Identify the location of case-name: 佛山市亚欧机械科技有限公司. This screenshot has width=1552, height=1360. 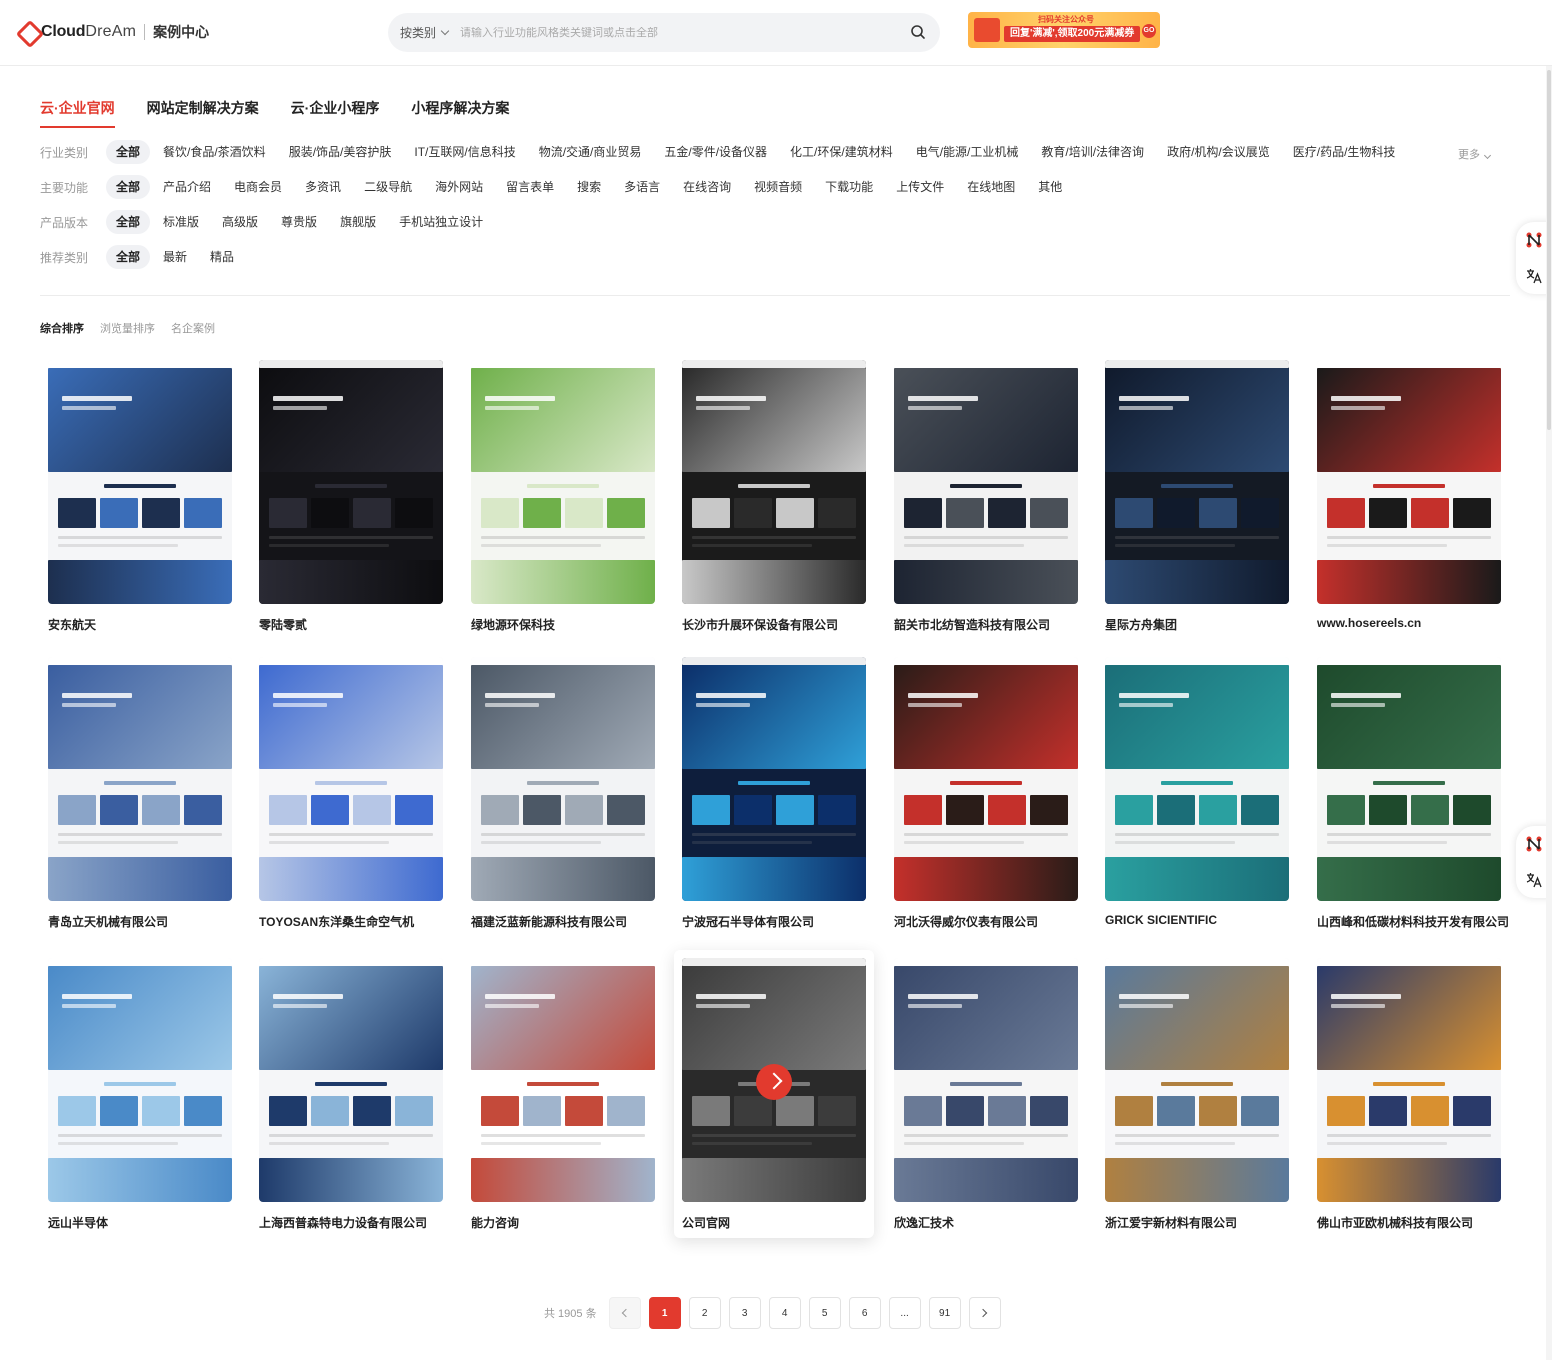
(1409, 1222).